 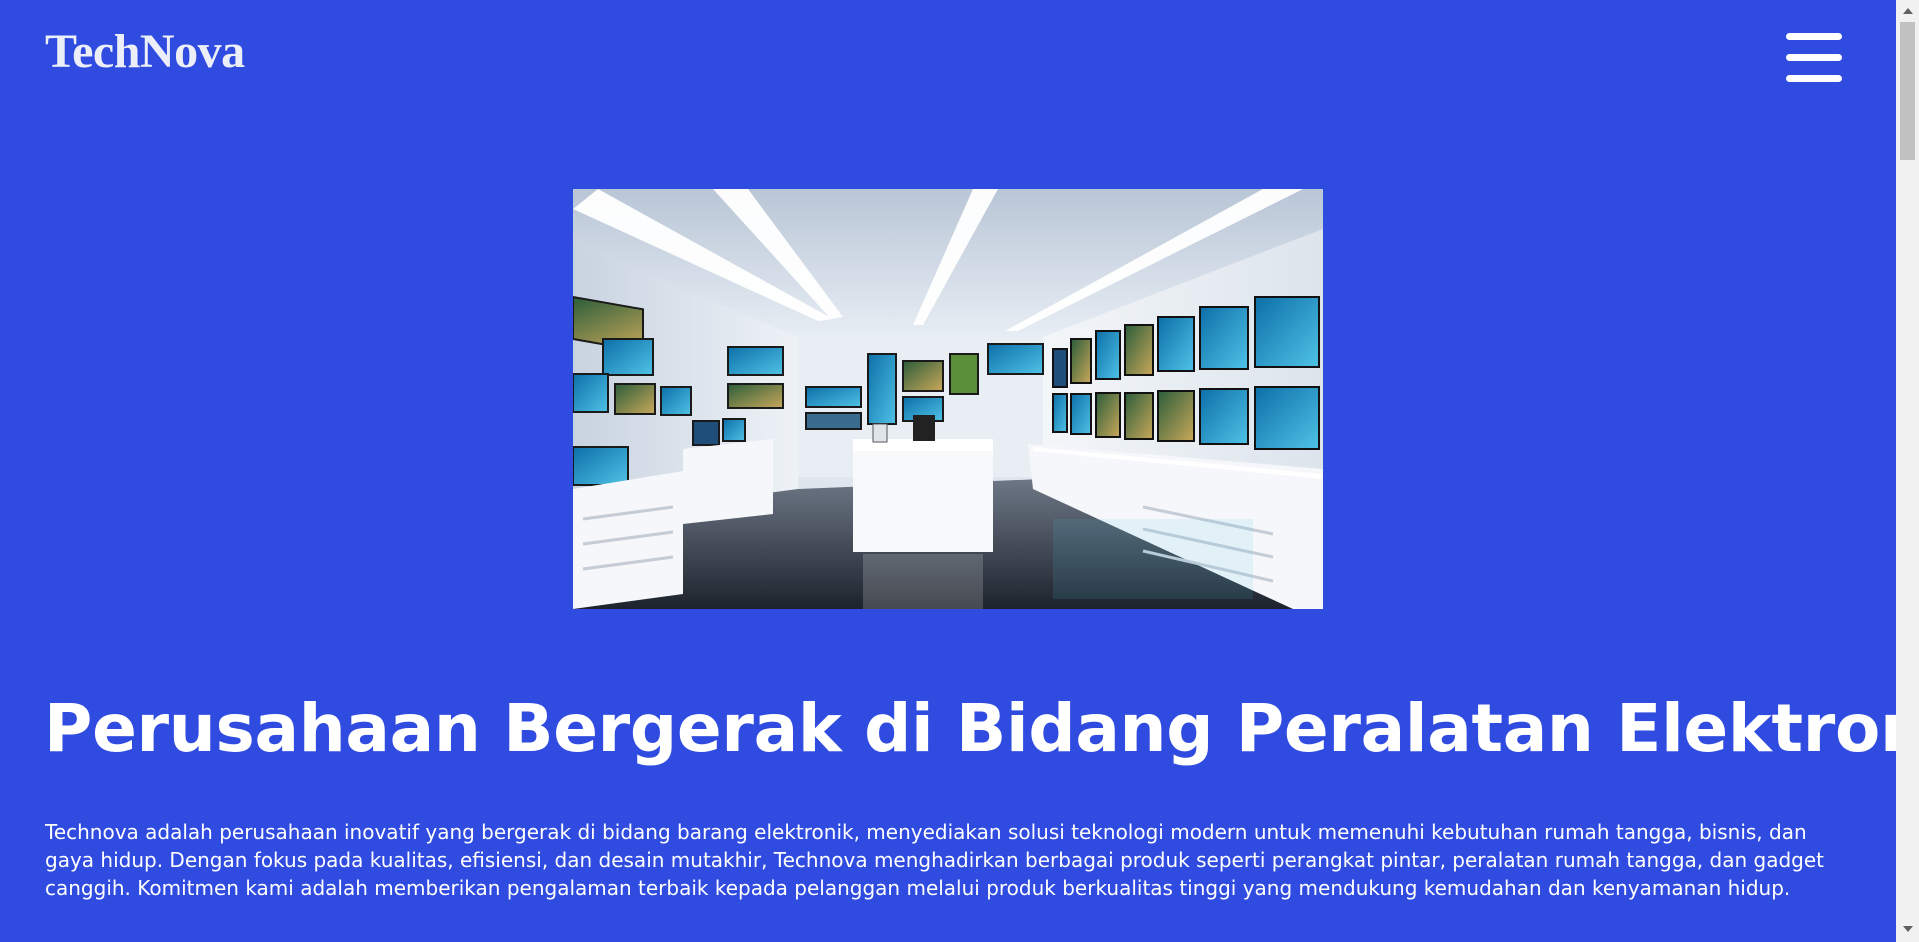 What do you see at coordinates (1908, 929) in the screenshot?
I see `scroll-down-icon` at bounding box center [1908, 929].